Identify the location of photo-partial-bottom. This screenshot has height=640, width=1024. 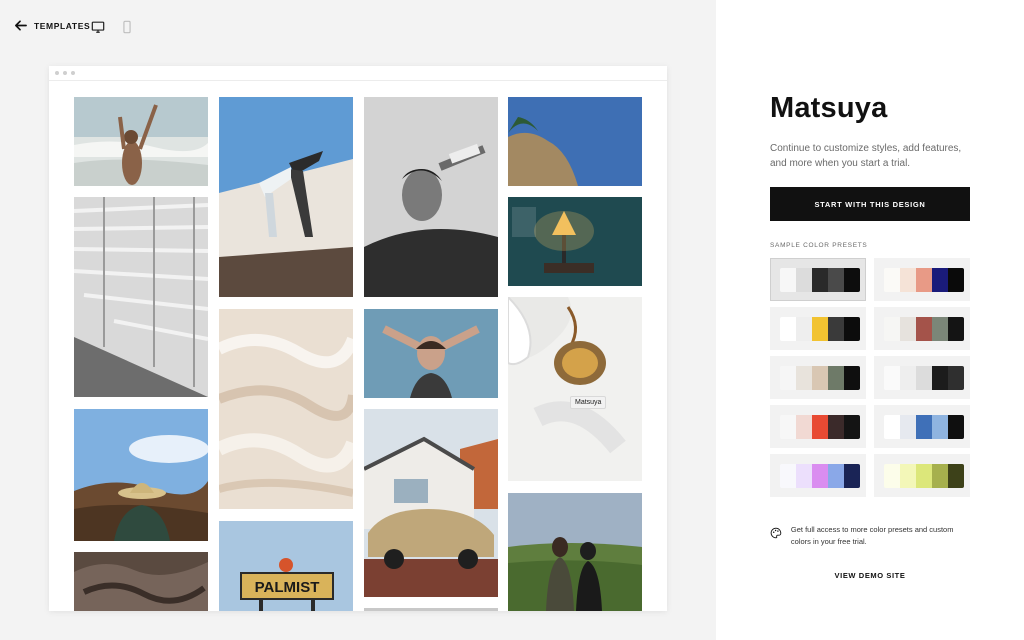
(431, 609).